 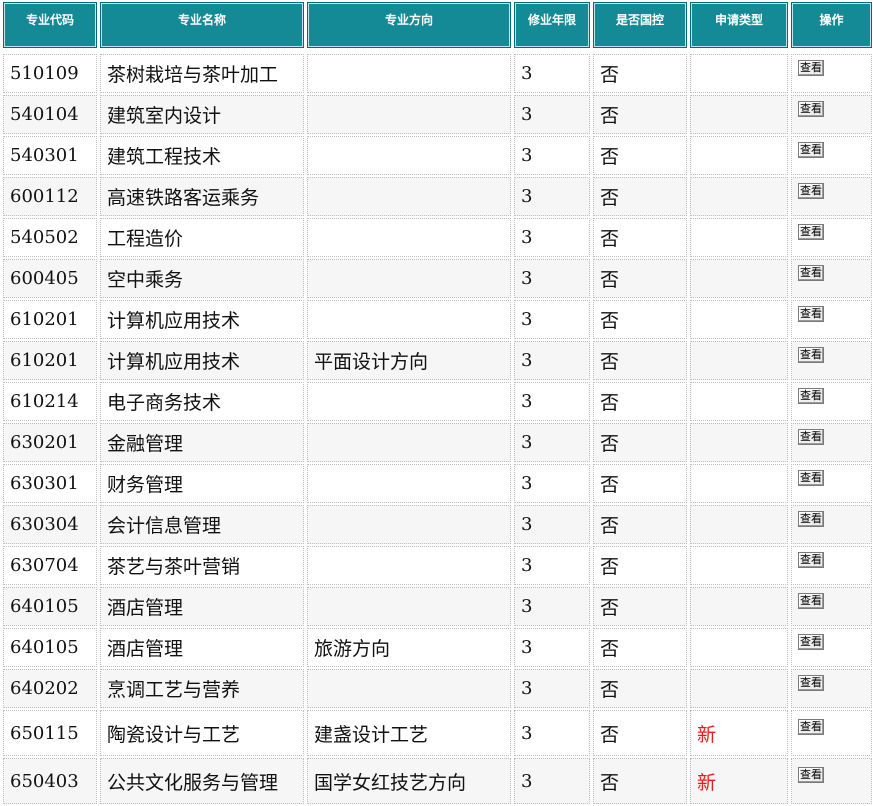 I want to click on table-row: 540301 建筑工程技术 3 否 查看, so click(x=437, y=155).